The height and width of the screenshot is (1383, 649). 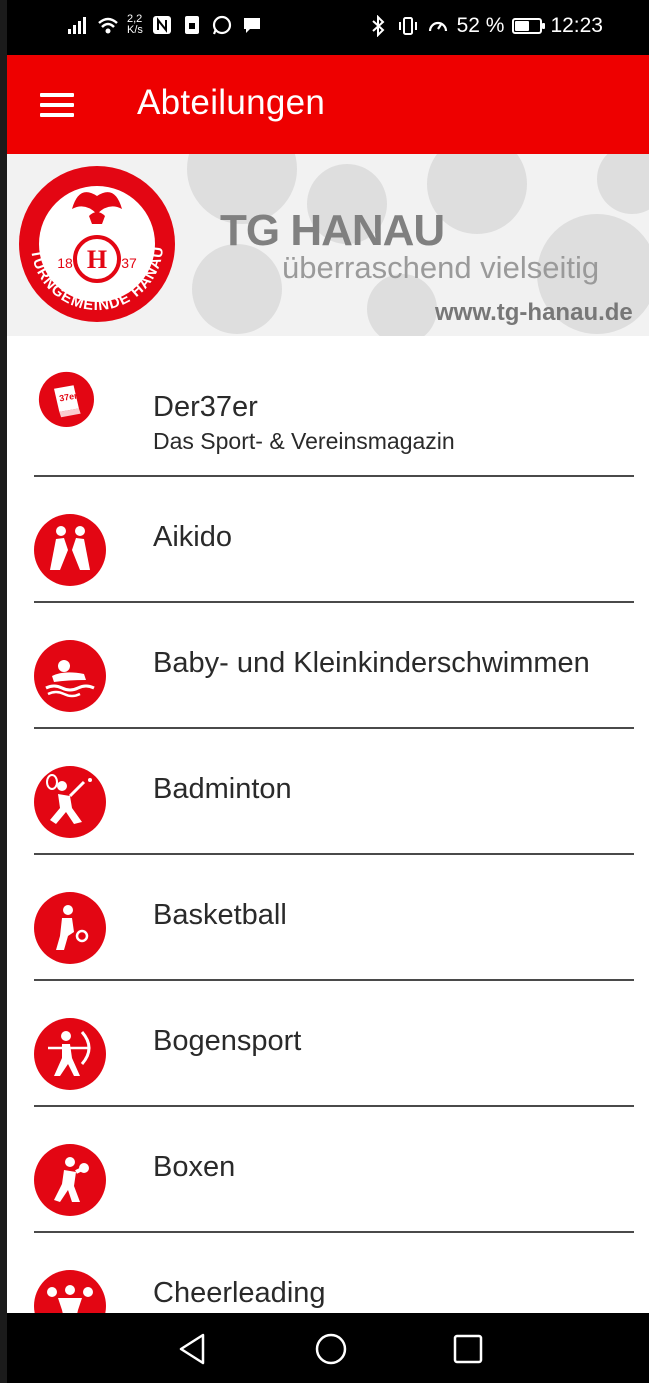 What do you see at coordinates (220, 915) in the screenshot?
I see `list-item-label: Basketball` at bounding box center [220, 915].